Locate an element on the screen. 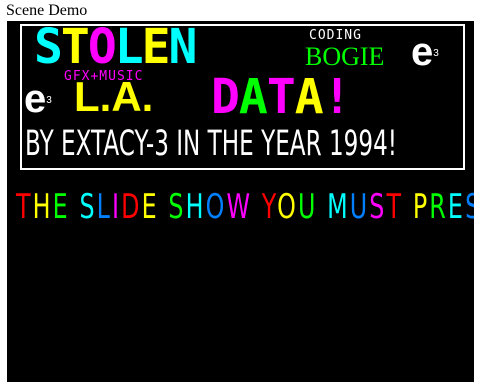 The height and width of the screenshot is (382, 481). scroll-text: THE SLIDE SHOW YOU MUST PRESS : is located at coordinates (245, 207).